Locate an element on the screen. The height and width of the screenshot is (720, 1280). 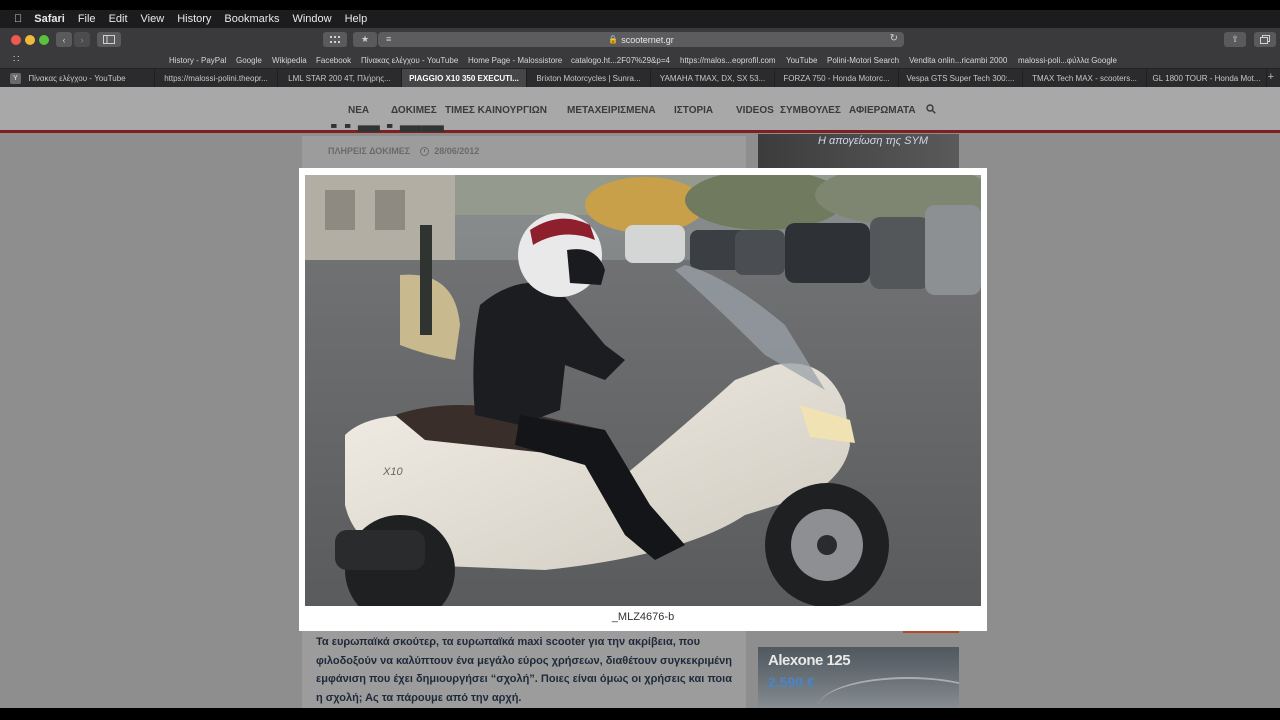
address-bar: ≡ 🔒 scooternet.gr ↻ is located at coordinates (641, 39).